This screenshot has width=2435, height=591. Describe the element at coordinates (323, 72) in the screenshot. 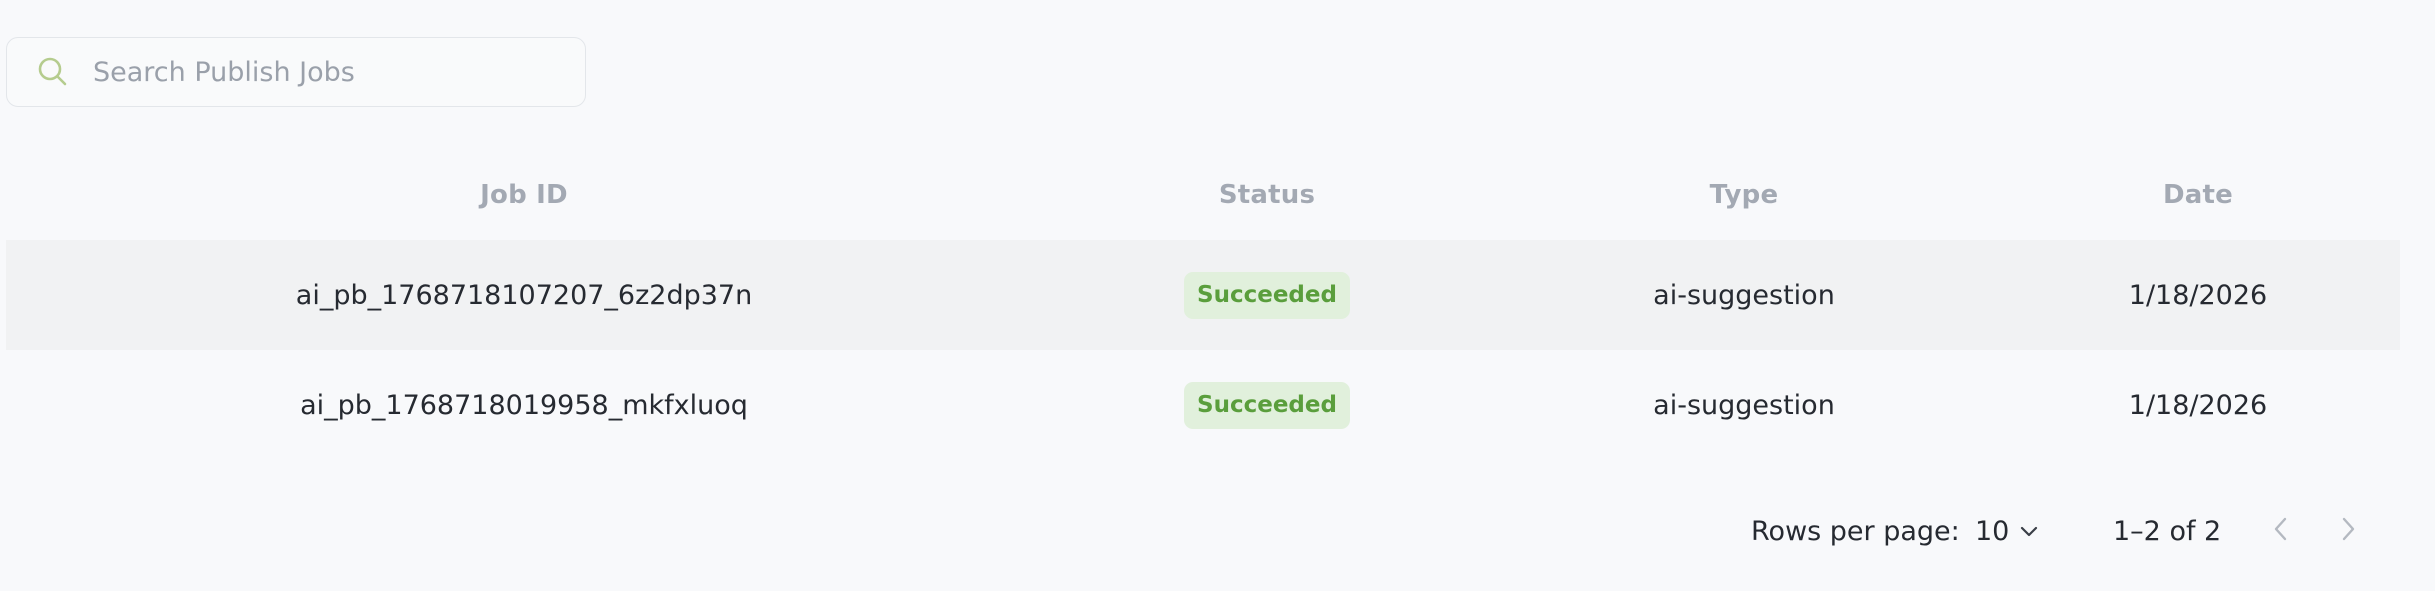

I see `search-input` at that location.